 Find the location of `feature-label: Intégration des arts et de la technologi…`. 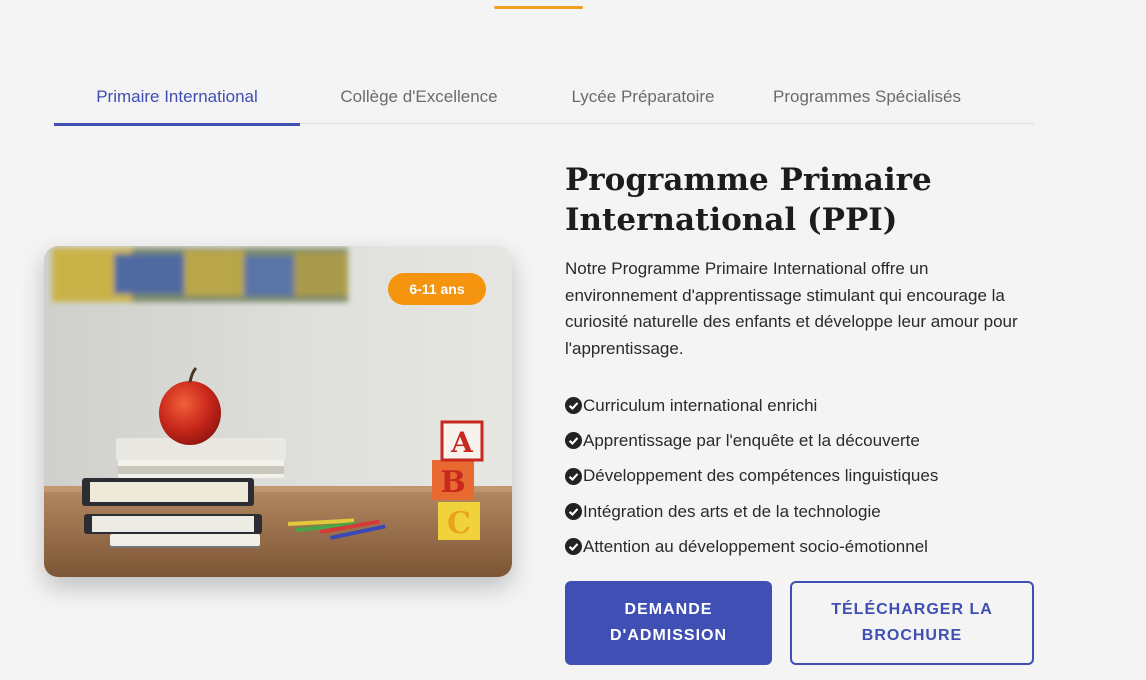

feature-label: Intégration des arts et de la technologi… is located at coordinates (732, 511).